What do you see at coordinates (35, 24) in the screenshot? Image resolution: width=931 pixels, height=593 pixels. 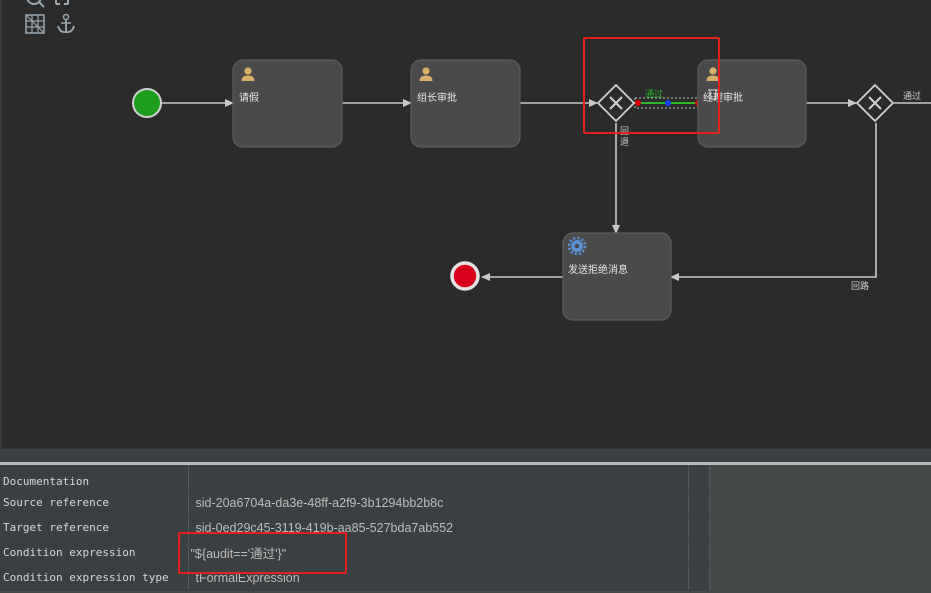 I see `grid-icon` at bounding box center [35, 24].